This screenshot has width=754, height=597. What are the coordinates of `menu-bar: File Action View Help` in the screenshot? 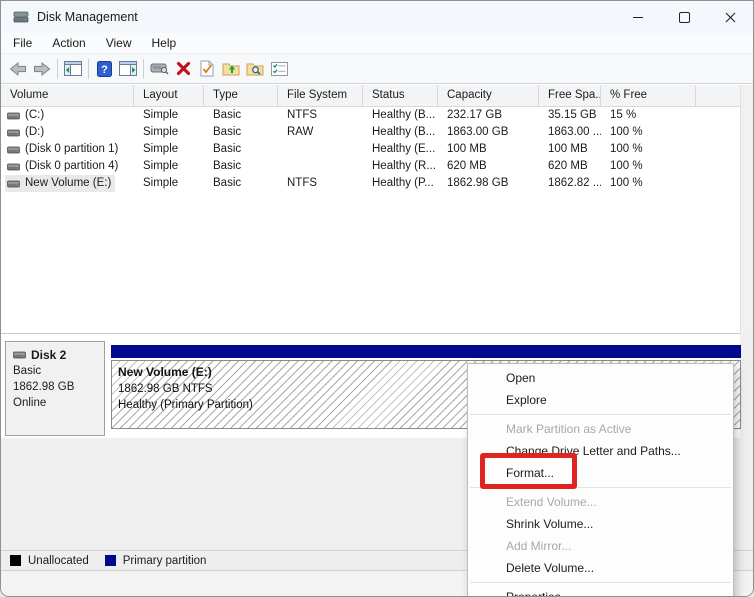 It's located at (377, 43).